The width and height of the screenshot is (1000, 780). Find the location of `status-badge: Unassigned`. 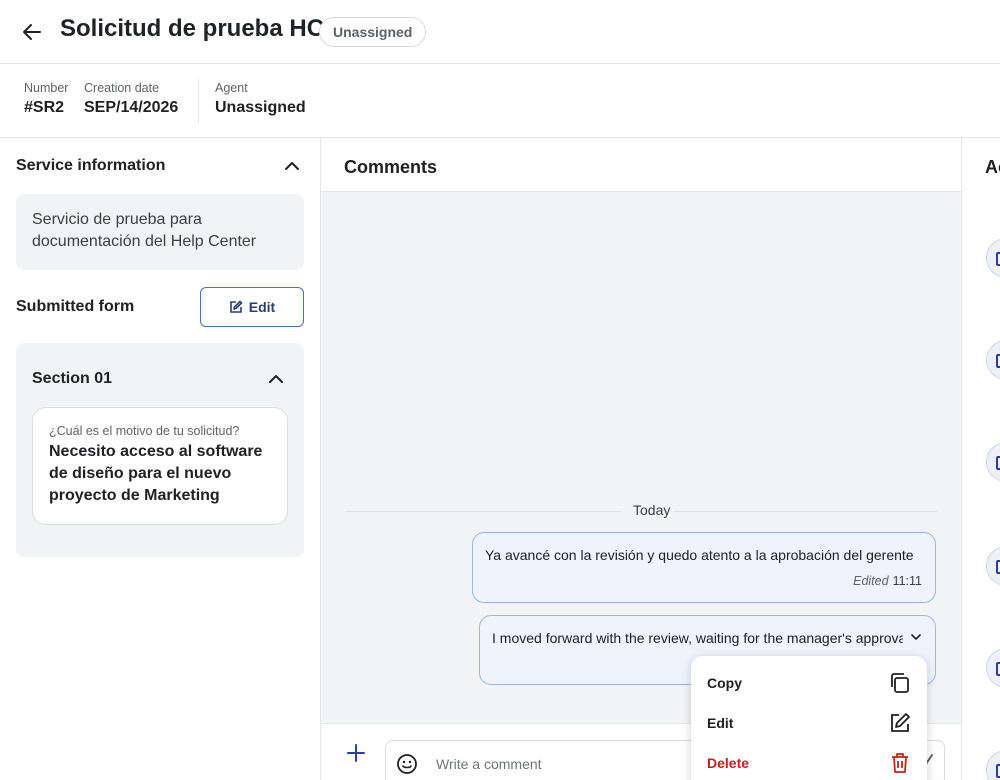

status-badge: Unassigned is located at coordinates (373, 32).